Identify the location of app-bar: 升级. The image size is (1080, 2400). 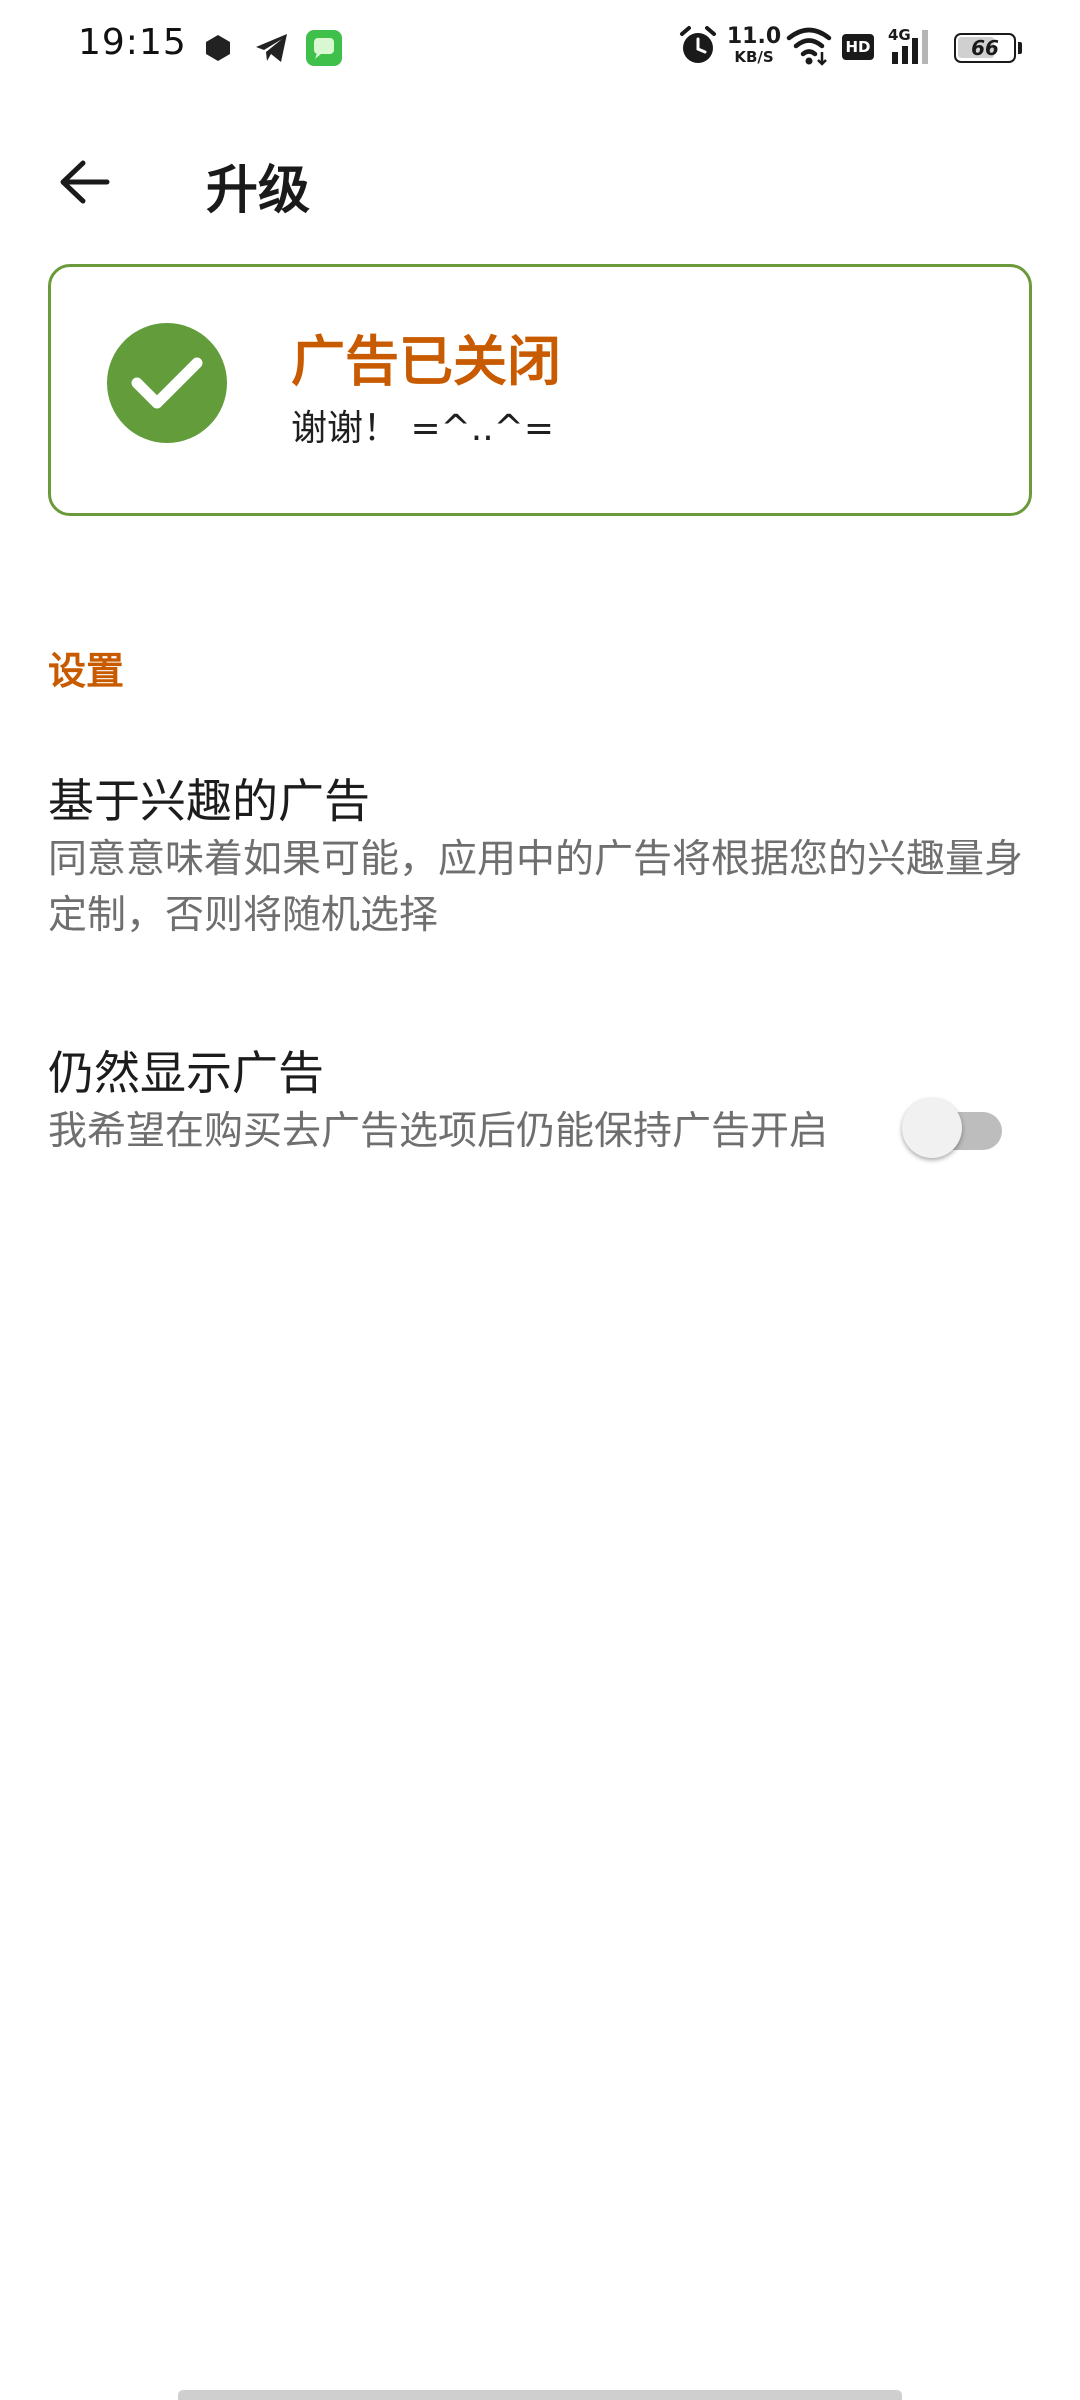
(540, 182).